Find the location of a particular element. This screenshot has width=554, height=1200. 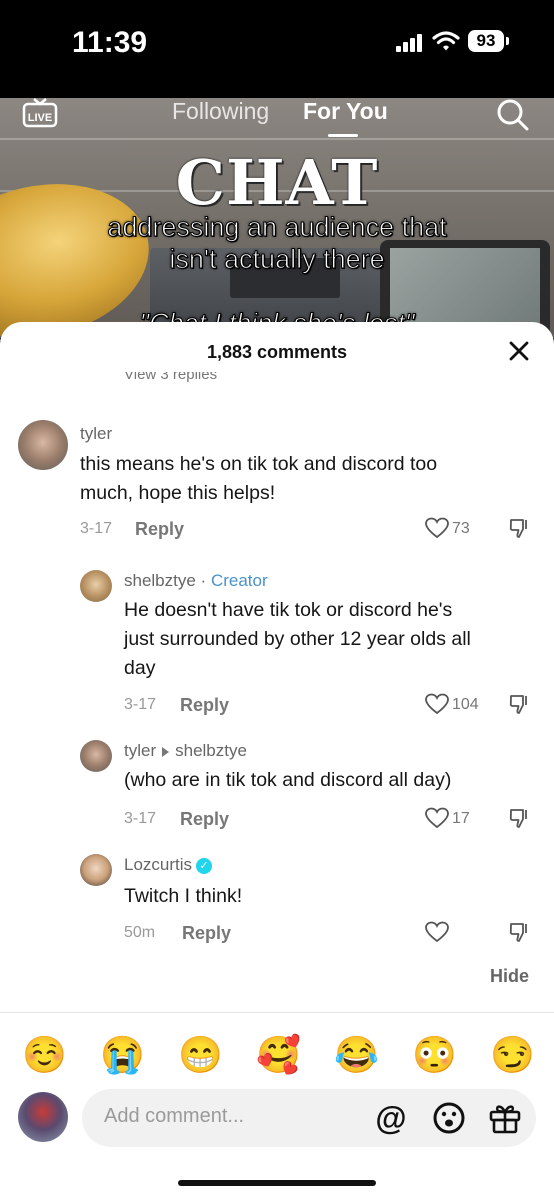

comment-text-line: Twitch I think! is located at coordinates (183, 896).